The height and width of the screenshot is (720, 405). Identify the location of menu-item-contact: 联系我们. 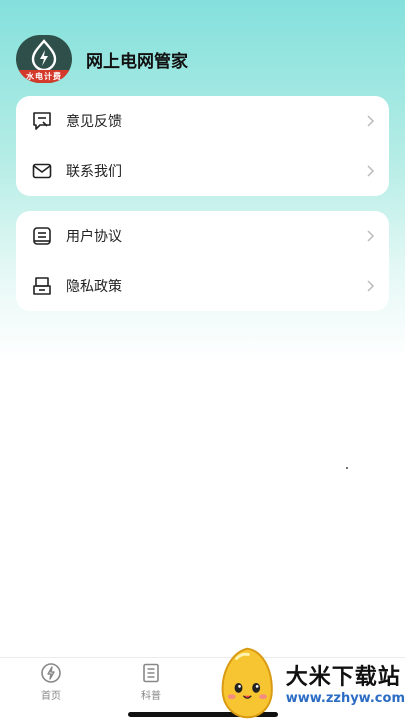
(202, 171).